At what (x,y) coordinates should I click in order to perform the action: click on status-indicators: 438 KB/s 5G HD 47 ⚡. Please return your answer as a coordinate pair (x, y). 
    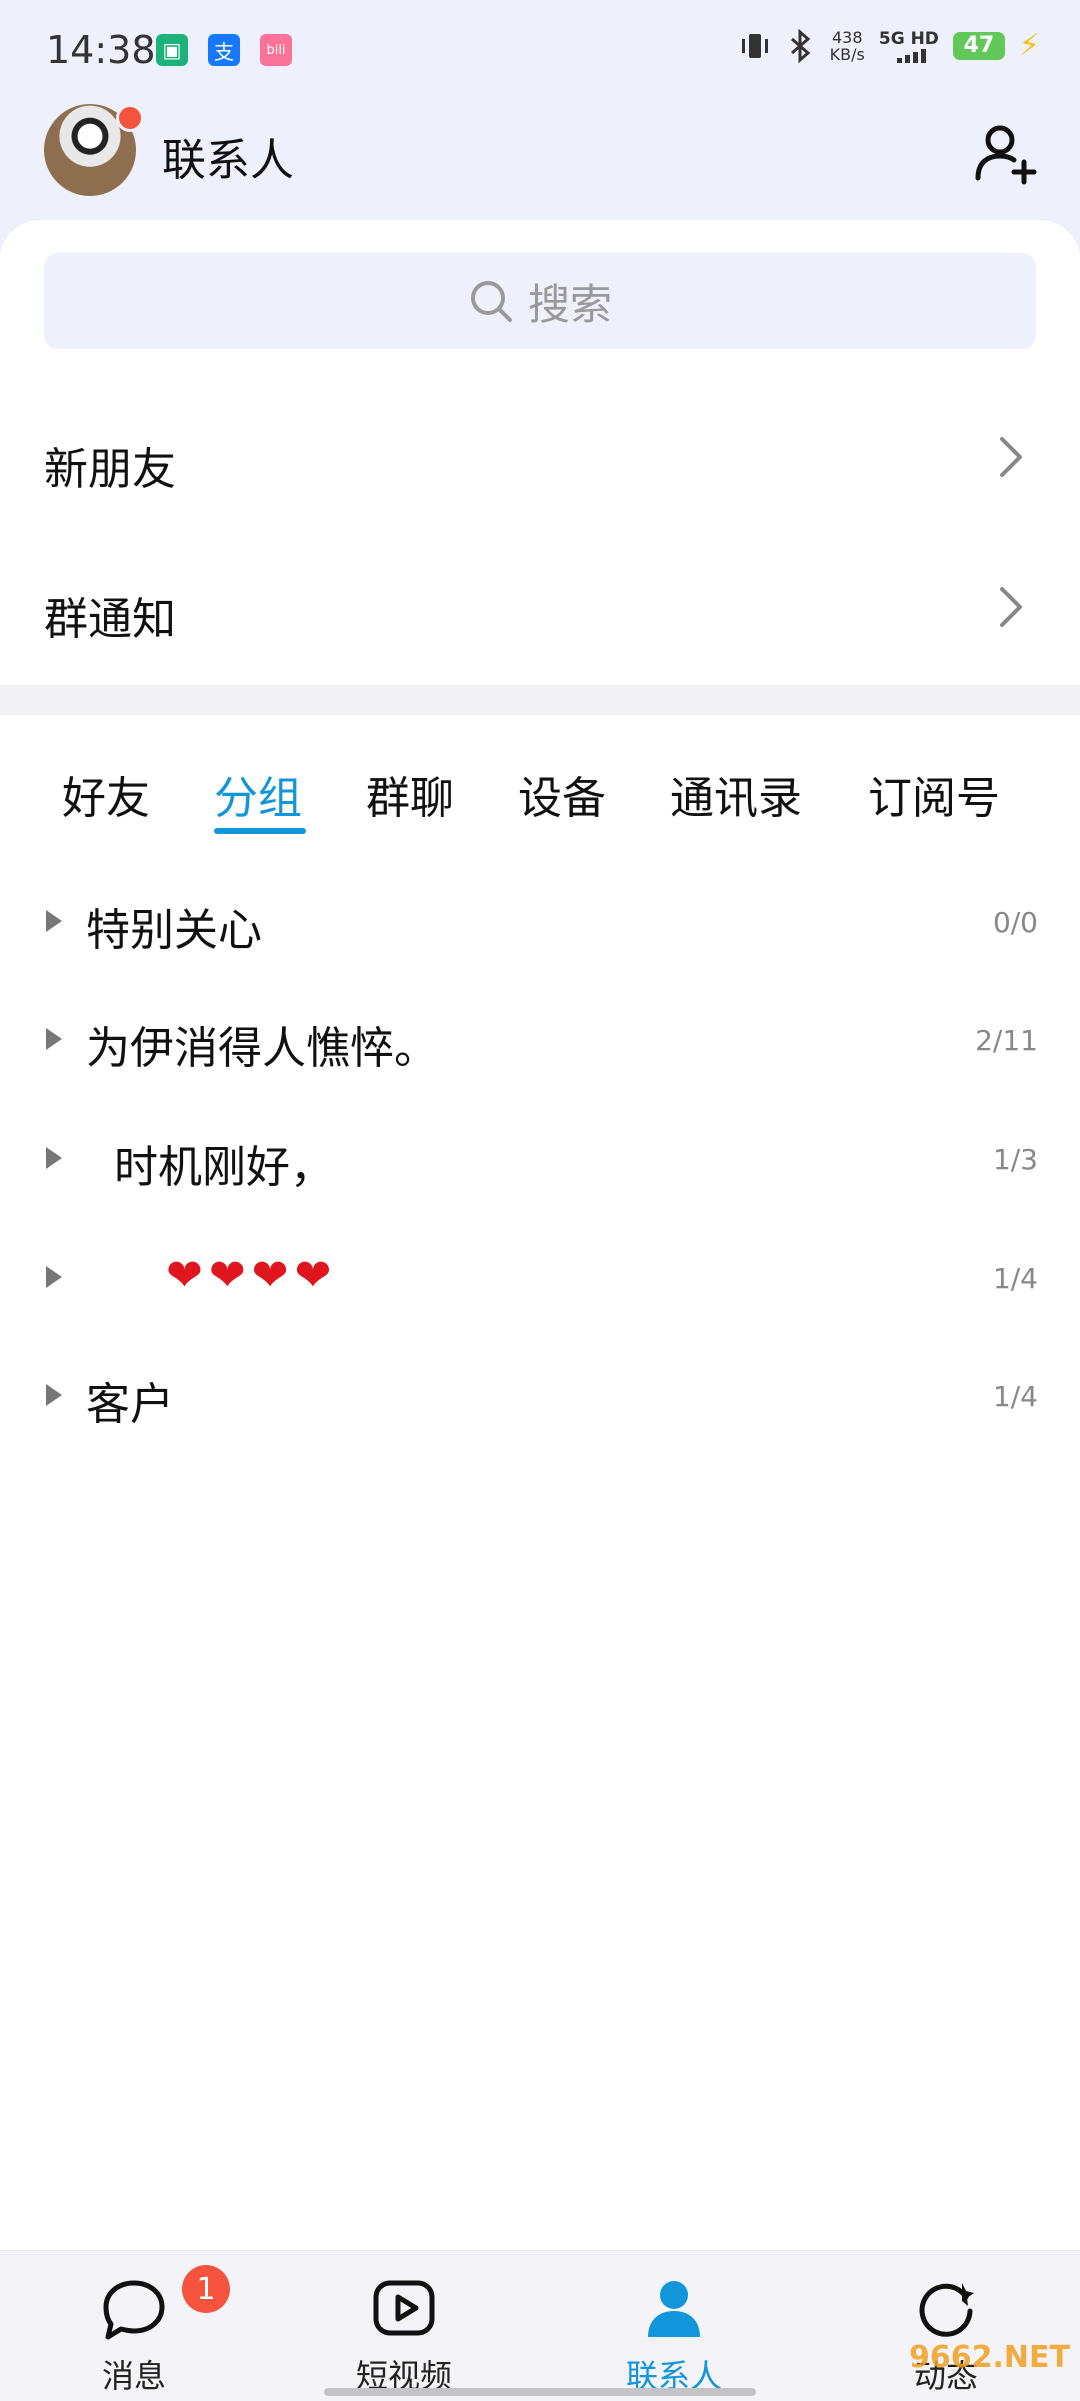
    Looking at the image, I should click on (889, 45).